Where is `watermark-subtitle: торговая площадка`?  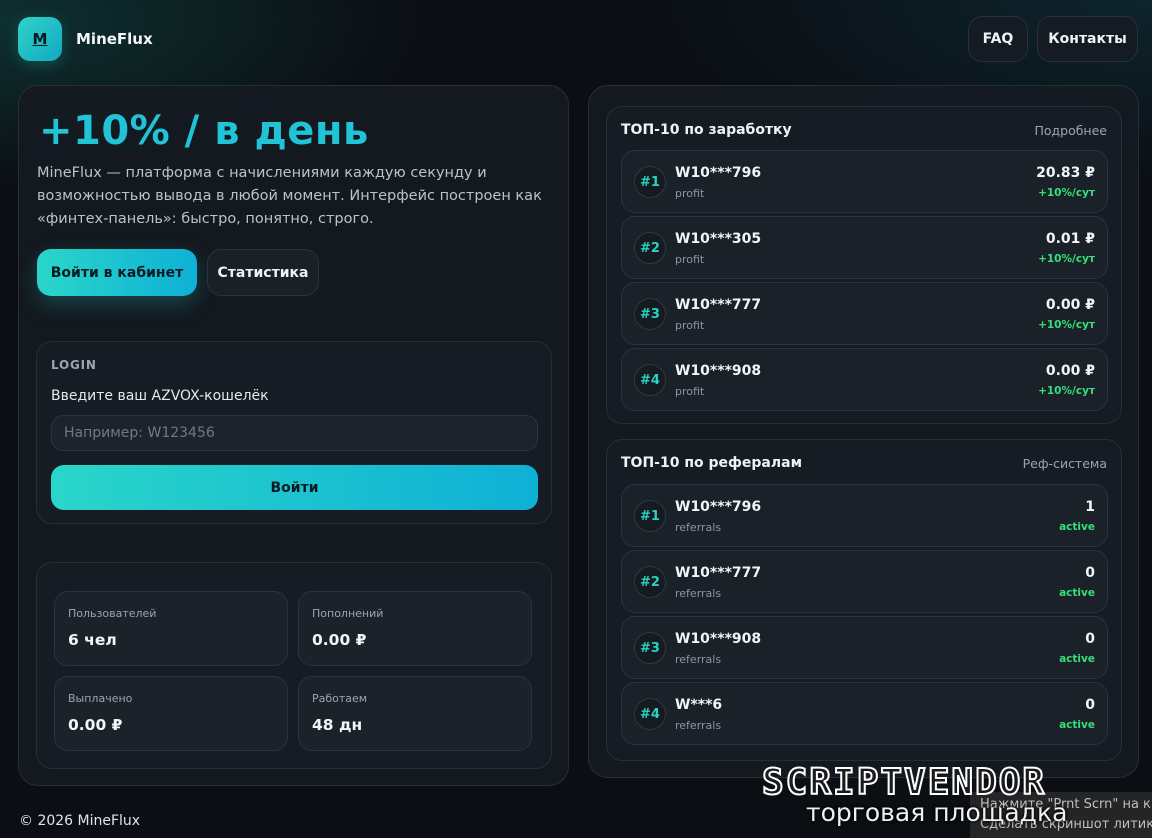
watermark-subtitle: торговая площадка is located at coordinates (937, 812).